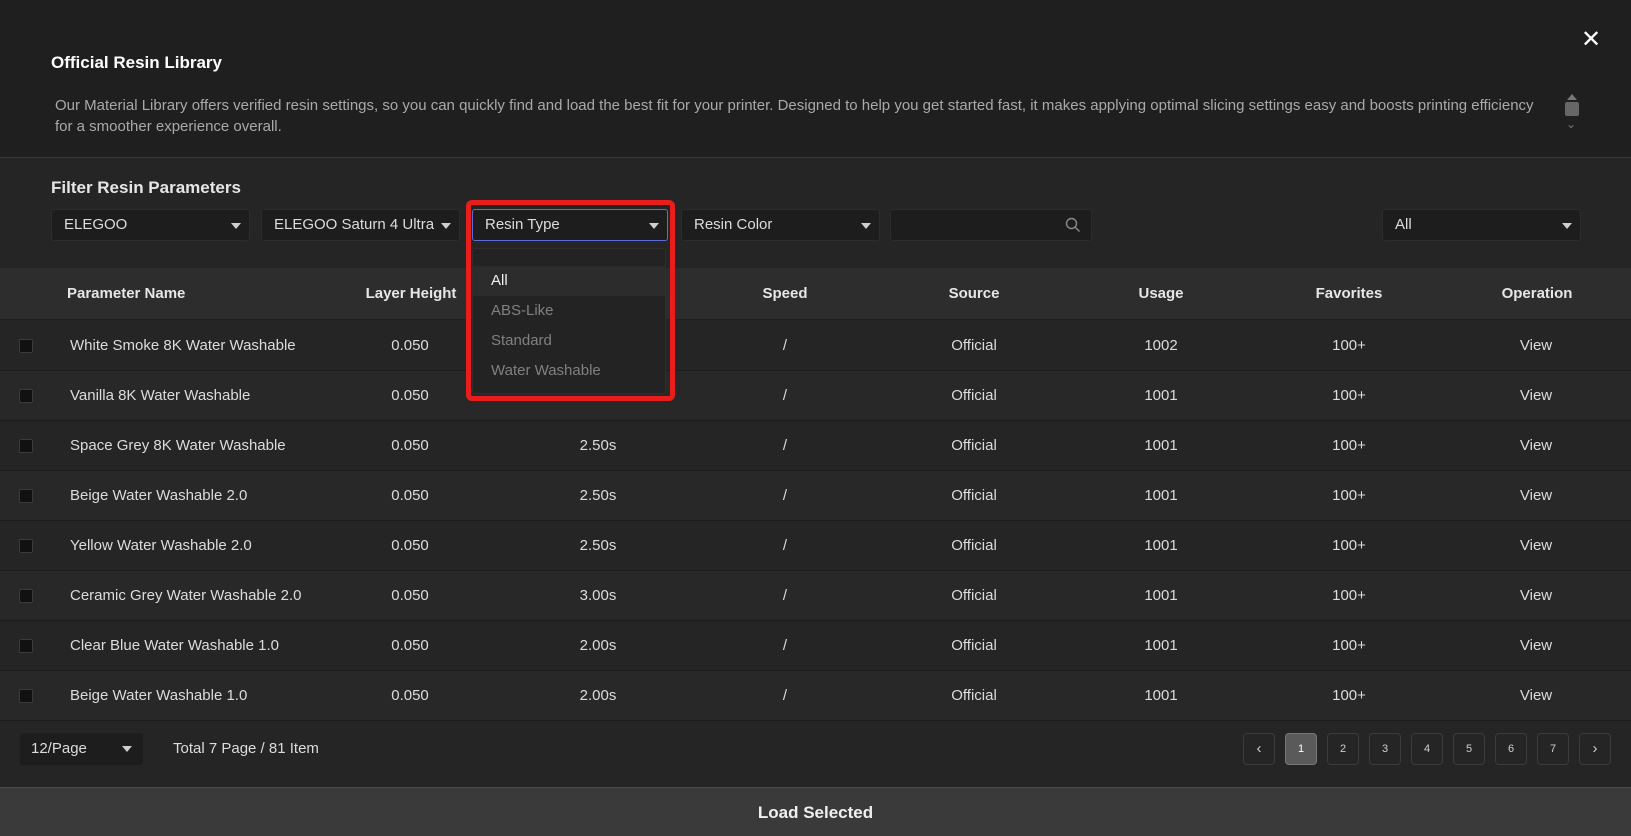 This screenshot has height=836, width=1631. I want to click on close-icon: ✕, so click(1591, 40).